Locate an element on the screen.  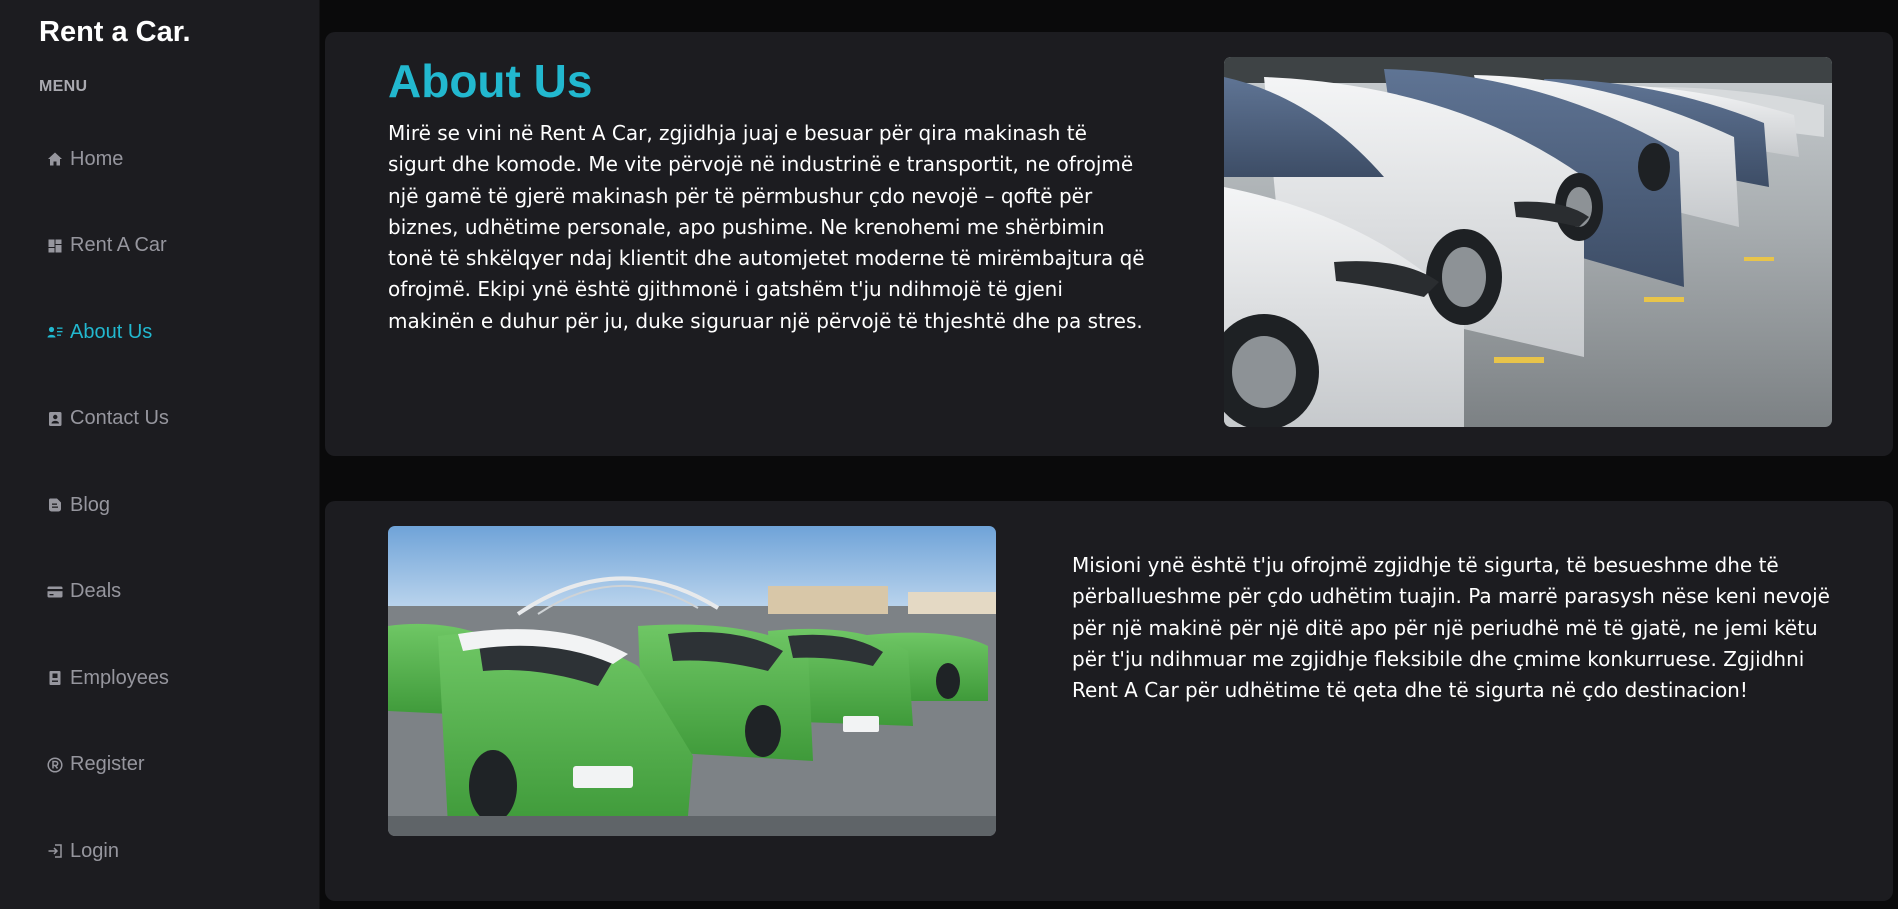
home-icon is located at coordinates (55, 159).